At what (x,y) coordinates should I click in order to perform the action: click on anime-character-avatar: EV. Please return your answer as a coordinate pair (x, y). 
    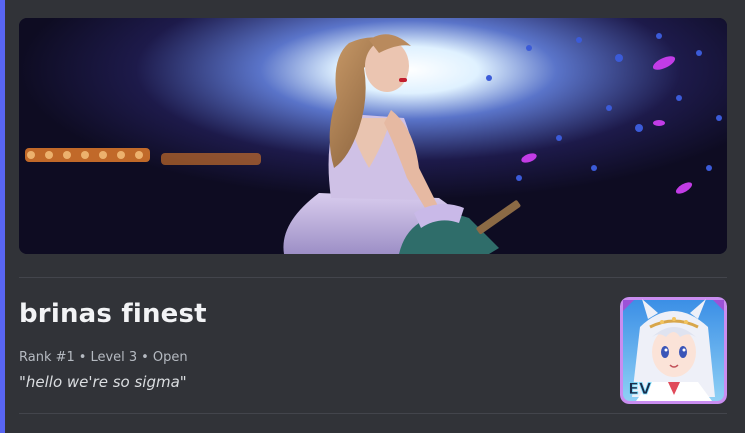
    Looking at the image, I should click on (673, 350).